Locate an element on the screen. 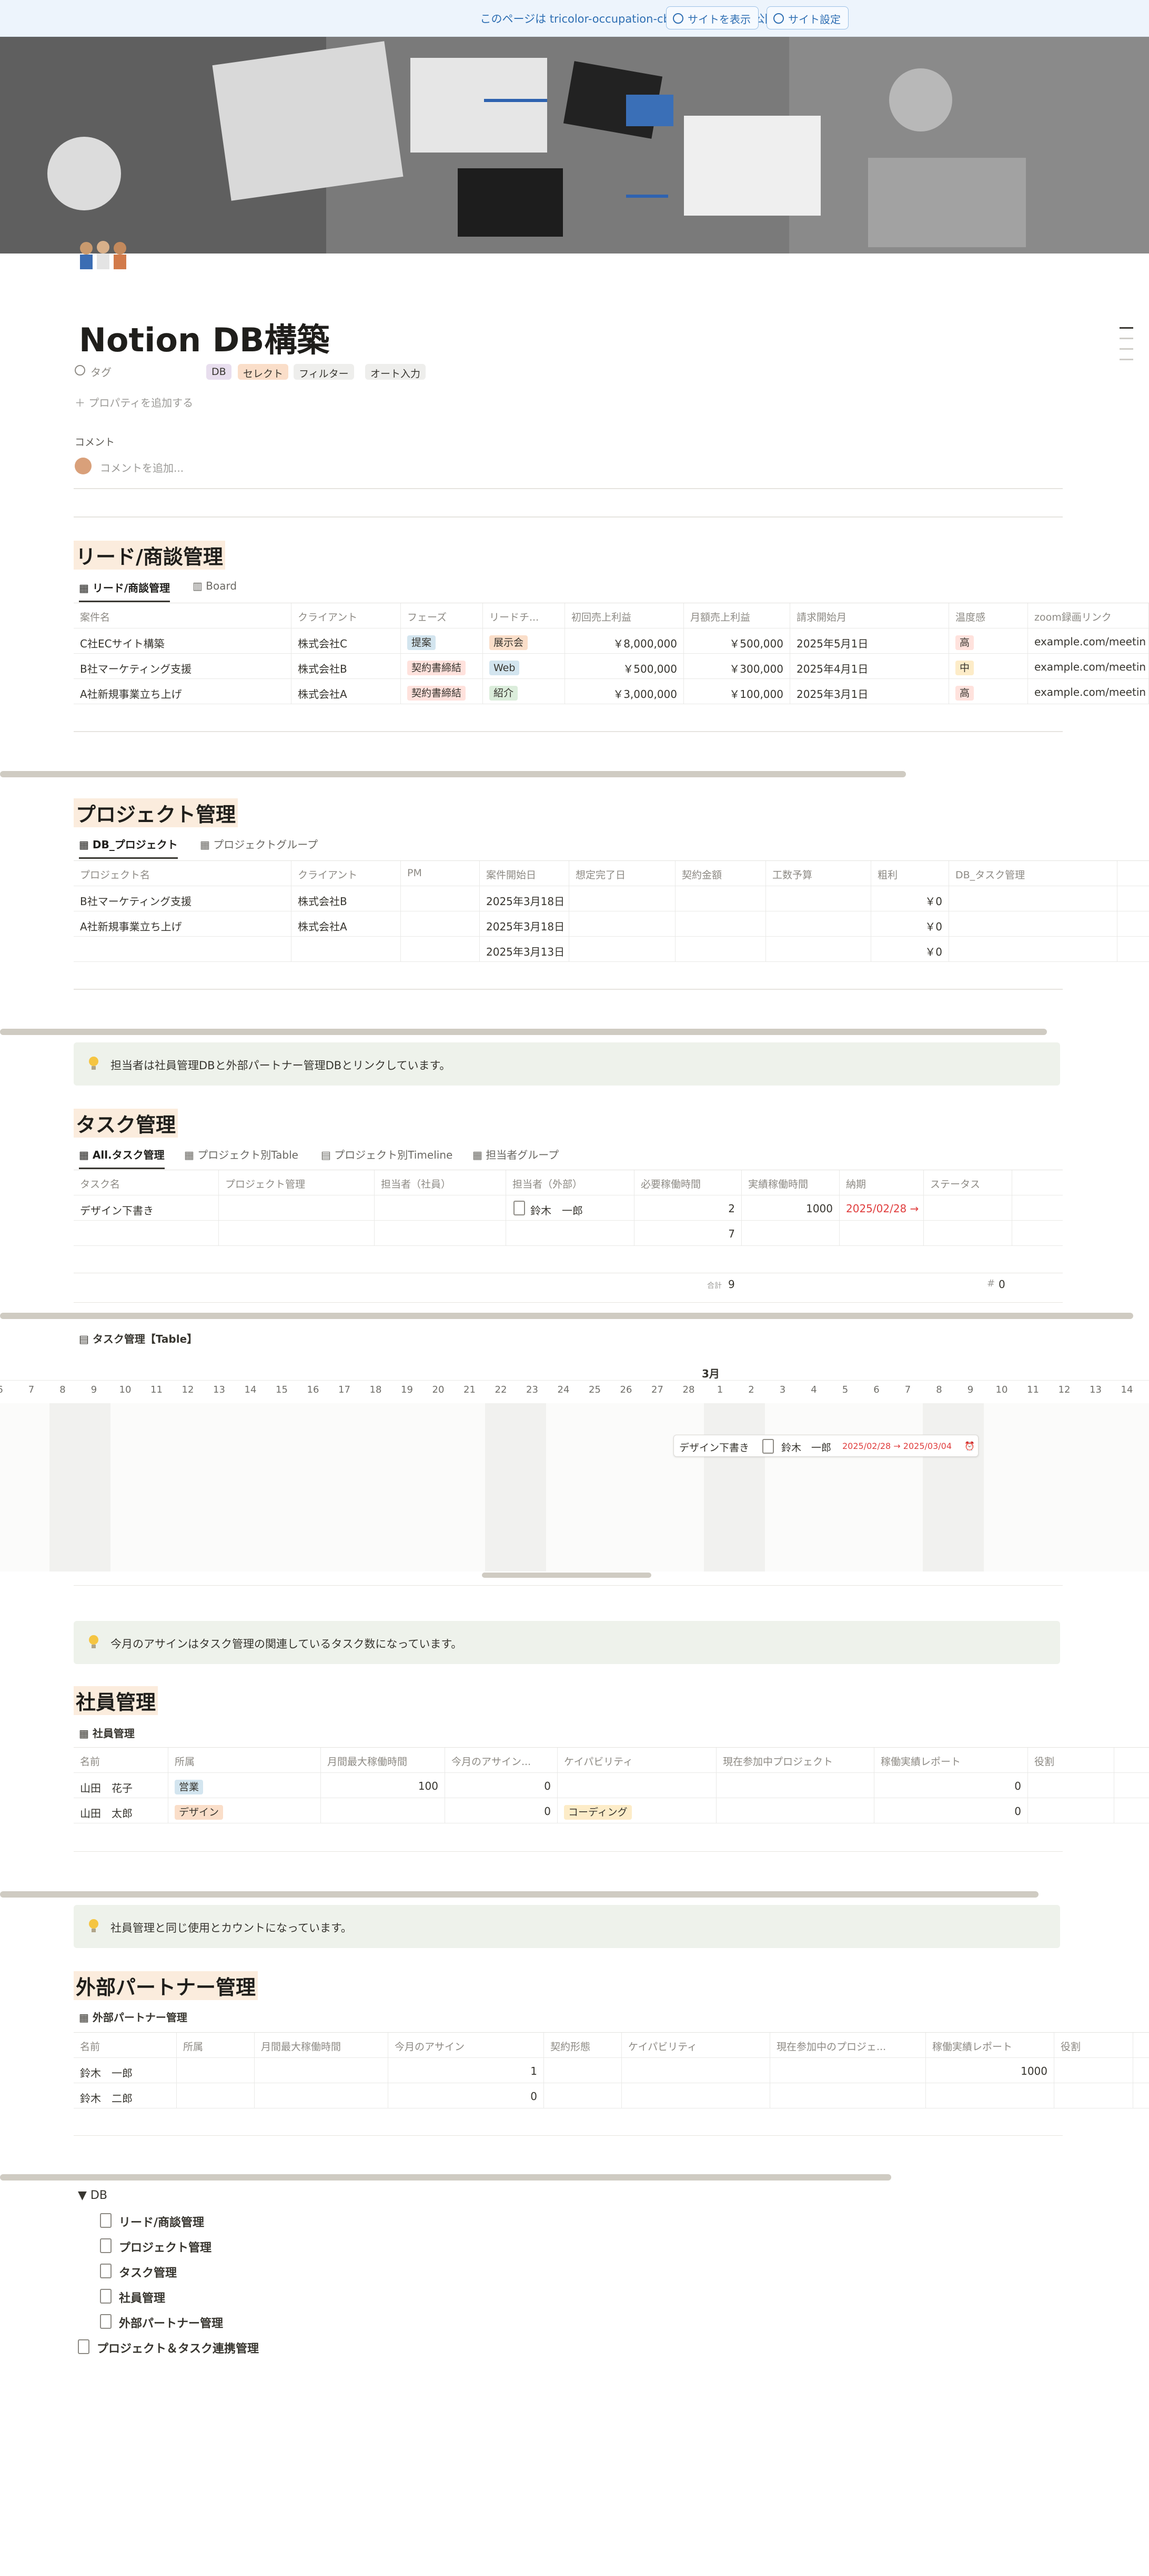  timeline-title: ▤ タスク管理【Table】 is located at coordinates (138, 1338).